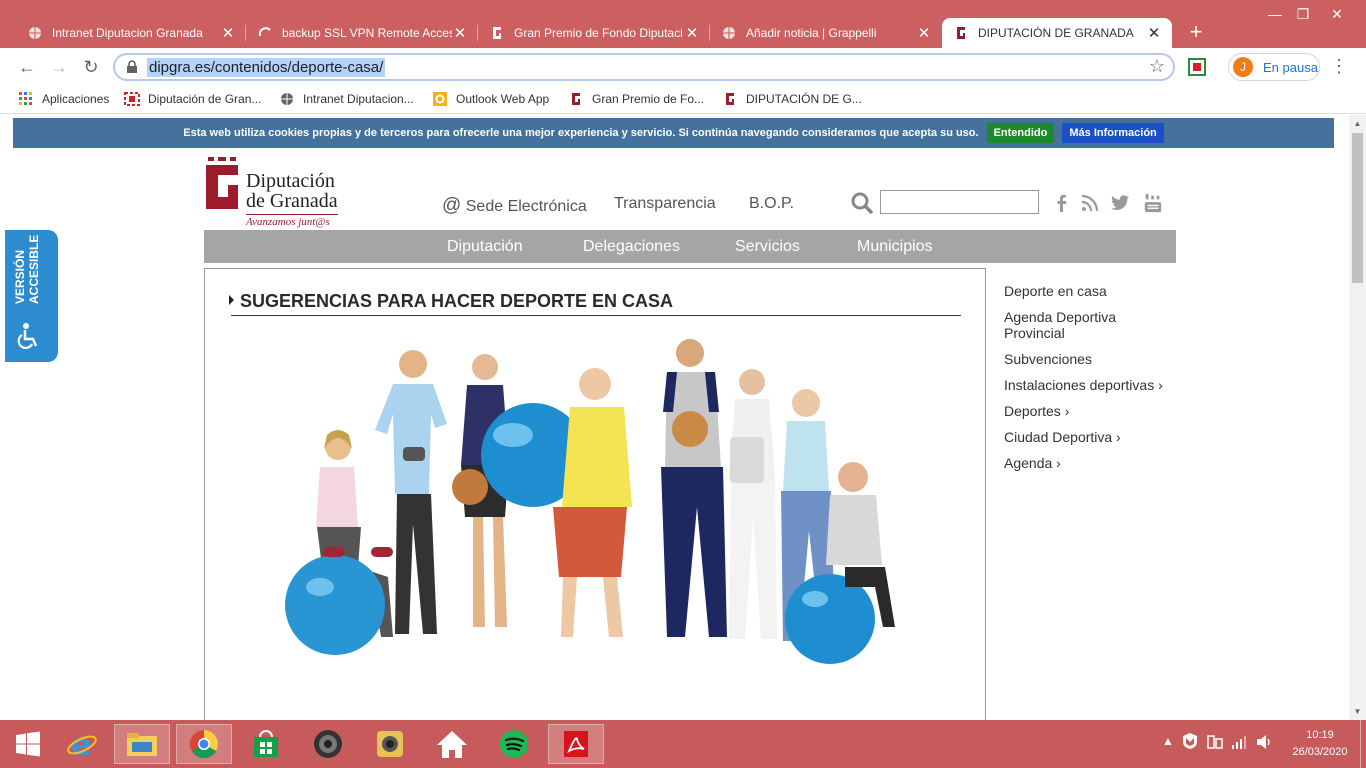 This screenshot has width=1366, height=768. Describe the element at coordinates (1215, 743) in the screenshot. I see `network-pc-icon` at that location.